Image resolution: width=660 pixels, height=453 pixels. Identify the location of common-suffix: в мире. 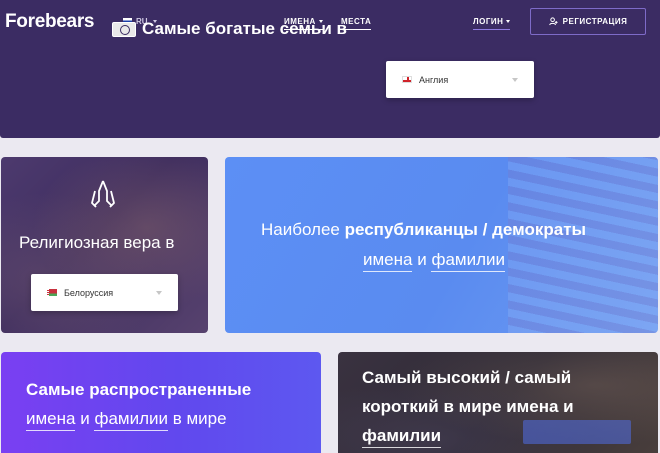
(199, 418).